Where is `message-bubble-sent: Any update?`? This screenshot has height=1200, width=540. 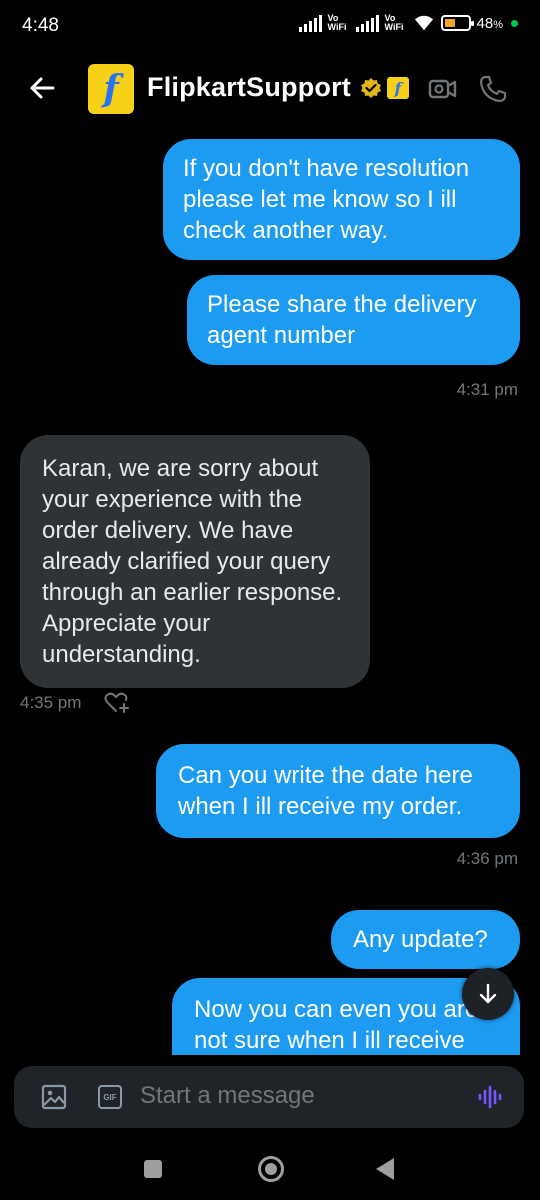
message-bubble-sent: Any update? is located at coordinates (425, 939).